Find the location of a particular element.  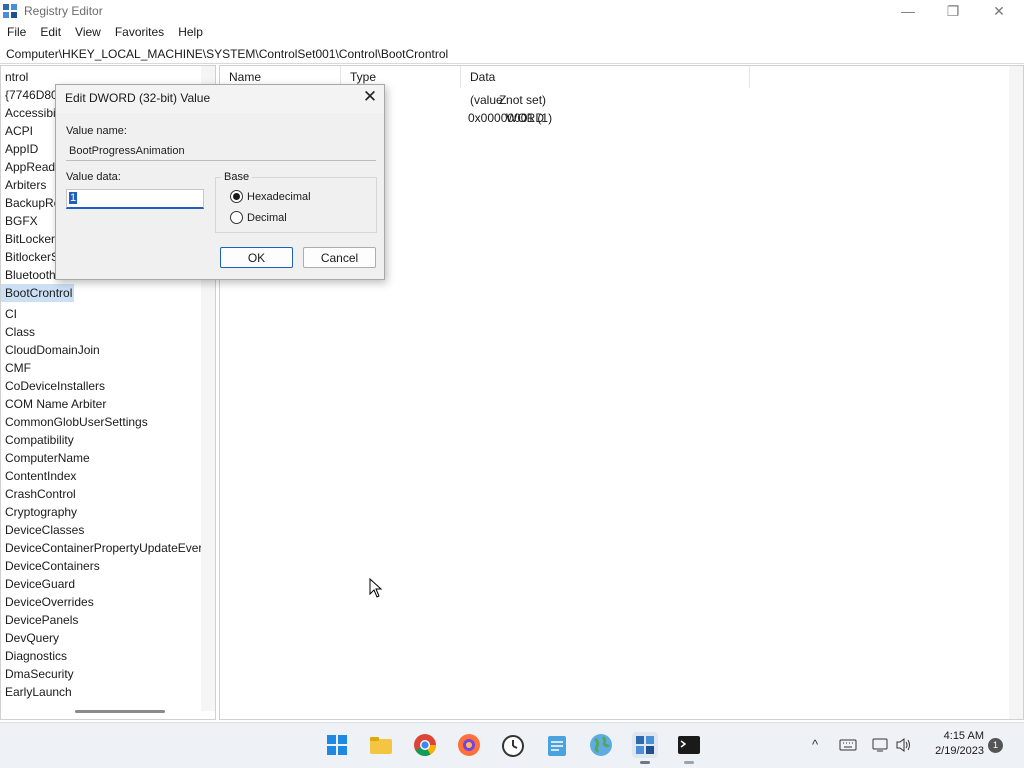

tree-row: DevQuery is located at coordinates (101, 638).